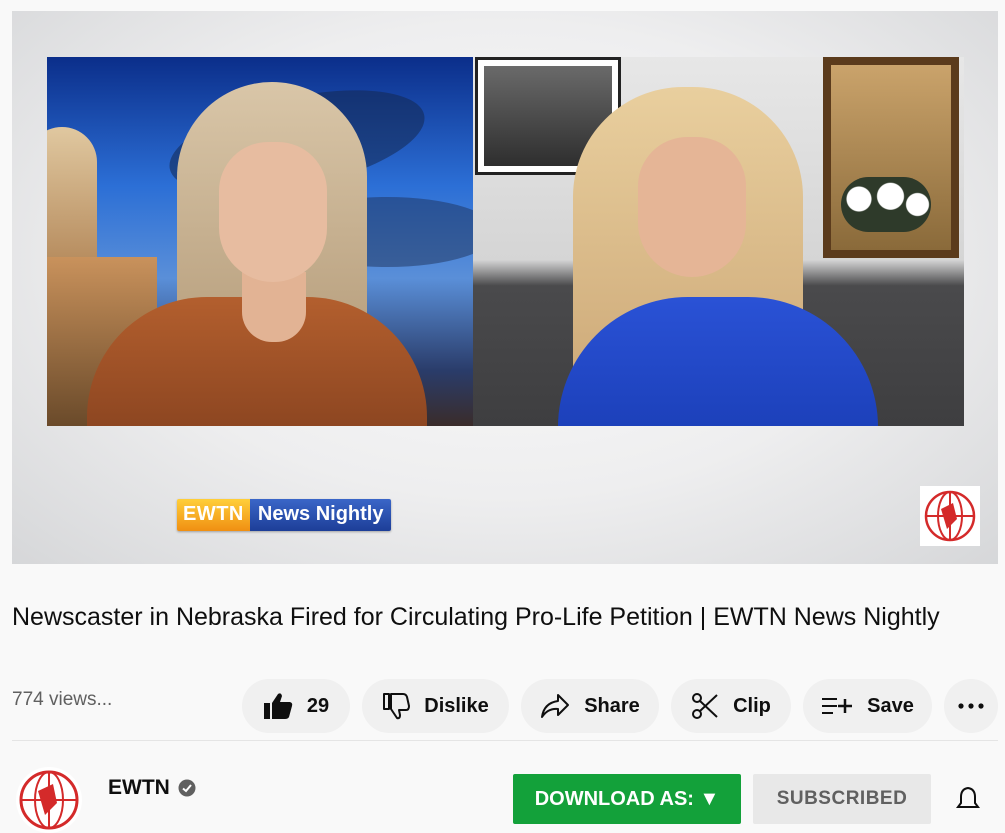 The width and height of the screenshot is (1005, 833). Describe the element at coordinates (320, 515) in the screenshot. I see `logo-news-text: News Nightly` at that location.